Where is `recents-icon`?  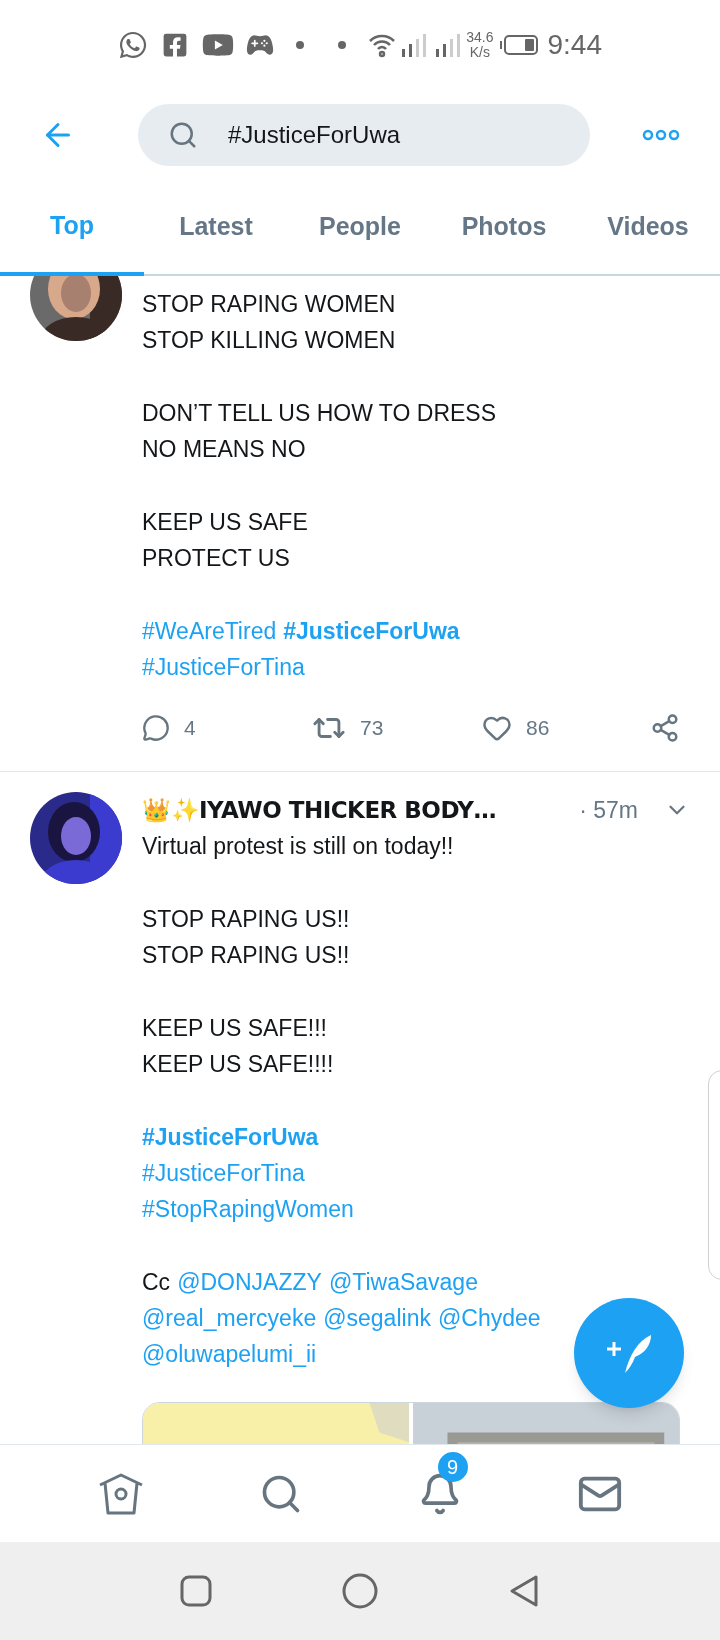
recents-icon is located at coordinates (196, 1591).